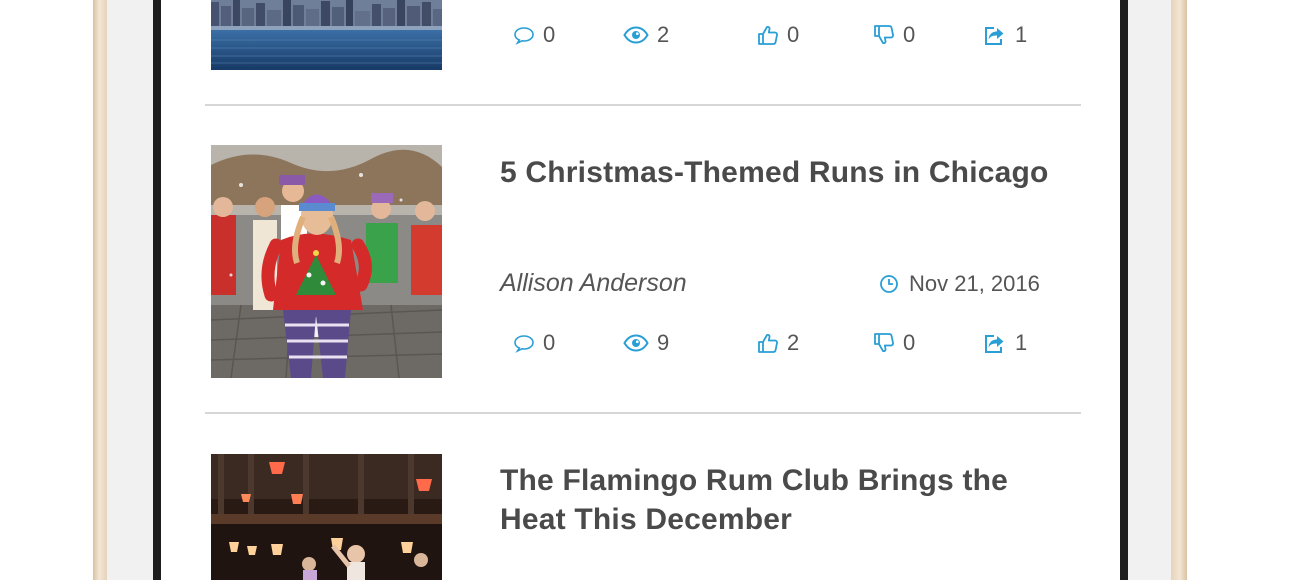  Describe the element at coordinates (889, 284) in the screenshot. I see `clock-icon` at that location.